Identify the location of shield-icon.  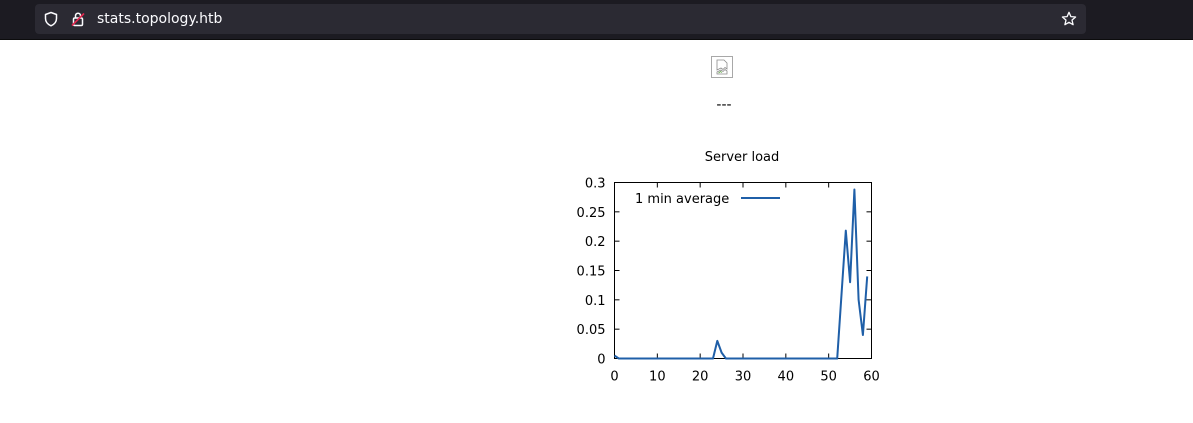
(51, 19).